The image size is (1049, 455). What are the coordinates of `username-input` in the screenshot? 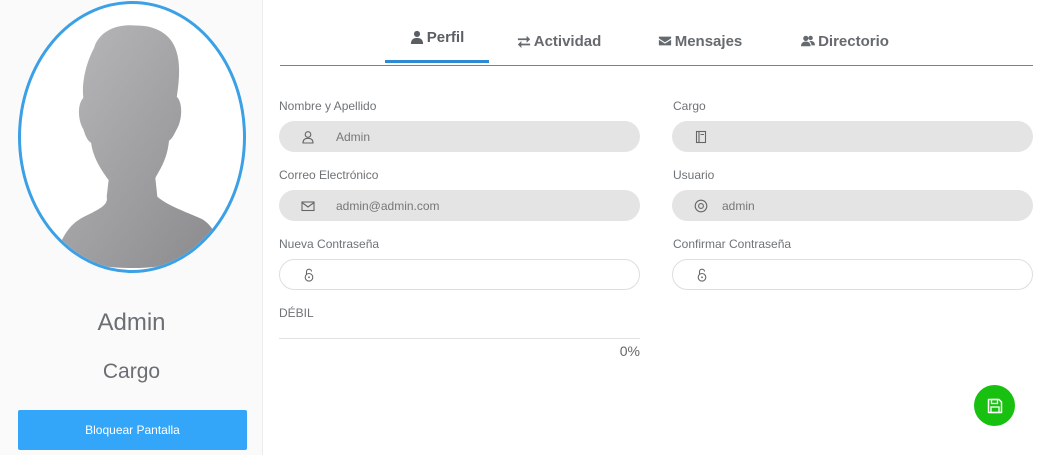 It's located at (852, 205).